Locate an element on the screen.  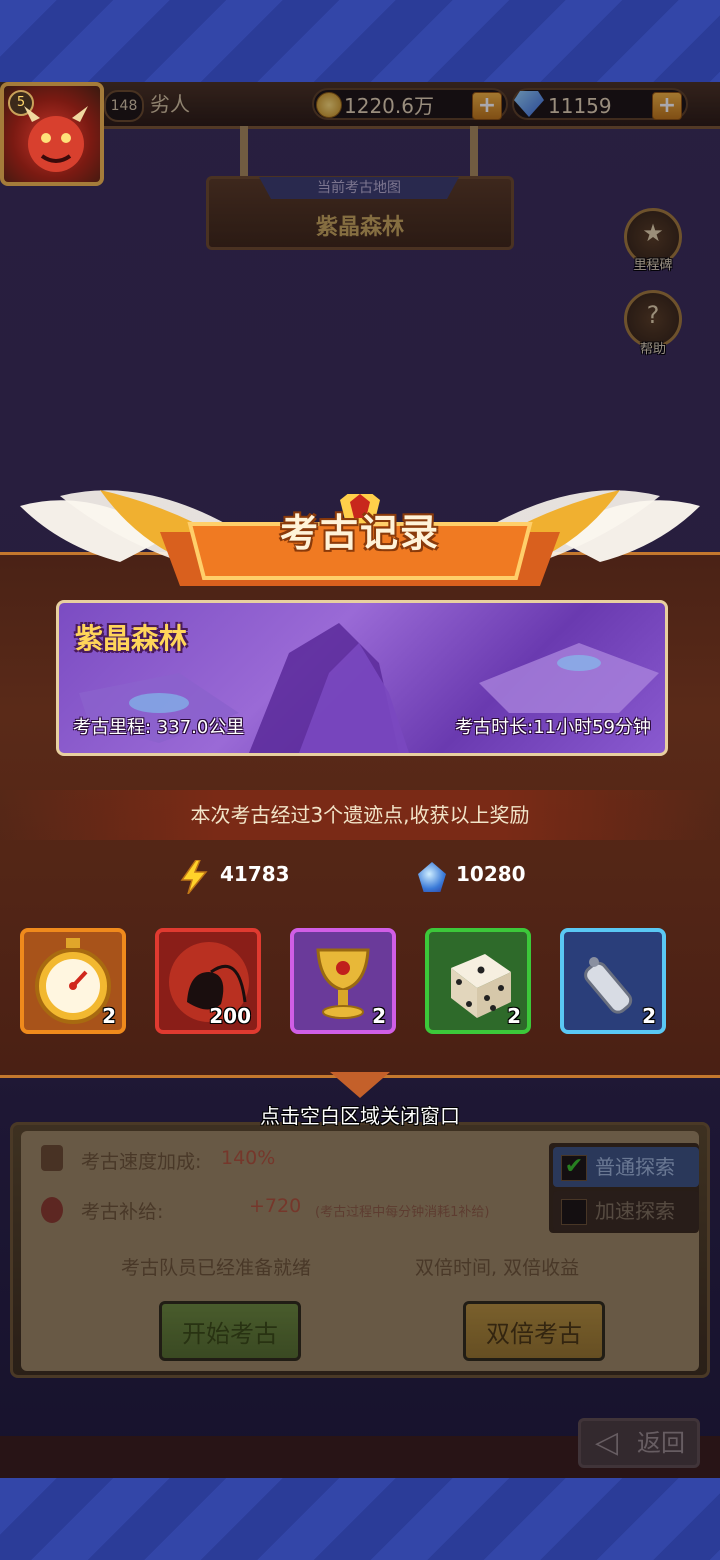
demon-face-icon is located at coordinates (56, 139).